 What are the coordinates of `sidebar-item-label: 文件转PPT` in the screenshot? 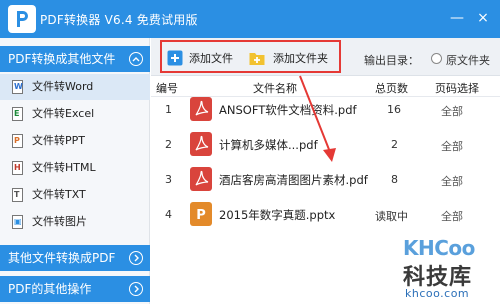 It's located at (58, 140).